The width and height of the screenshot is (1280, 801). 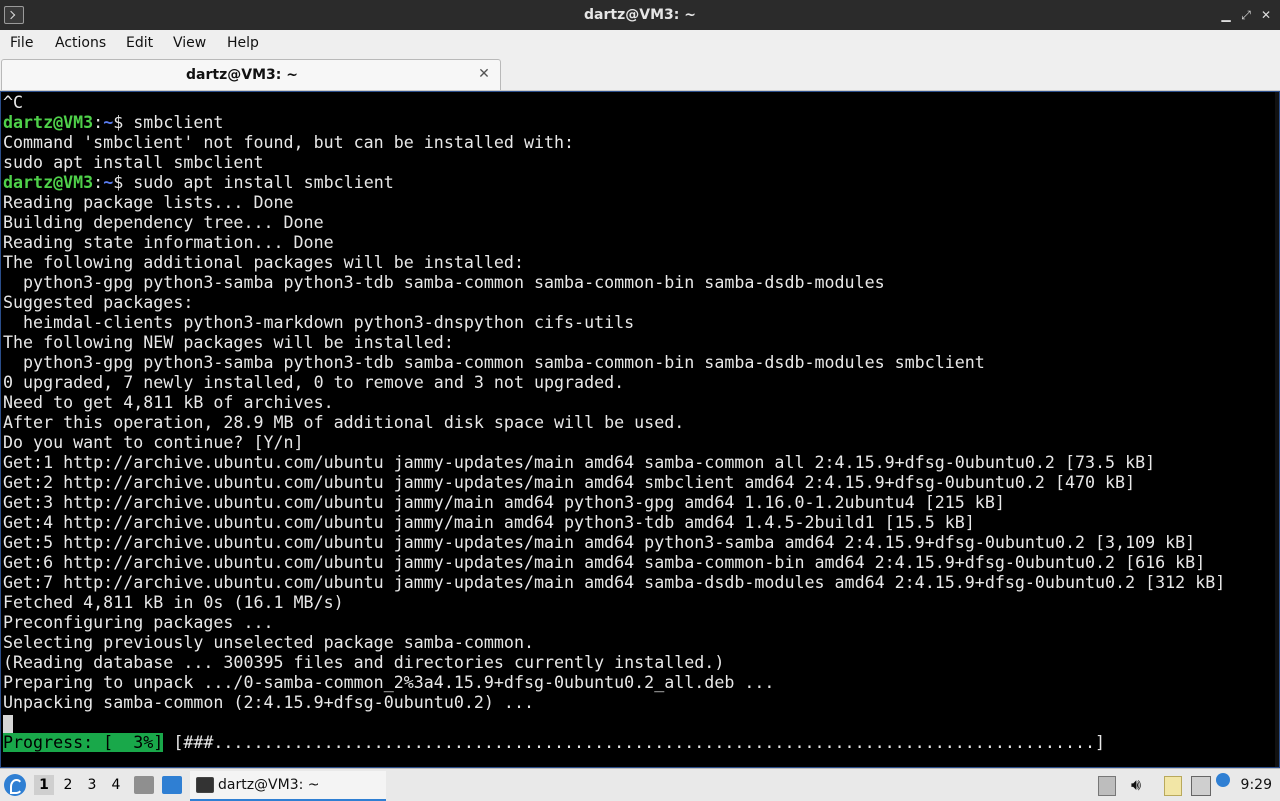 What do you see at coordinates (139, 43) in the screenshot?
I see `menu-edit: Edit` at bounding box center [139, 43].